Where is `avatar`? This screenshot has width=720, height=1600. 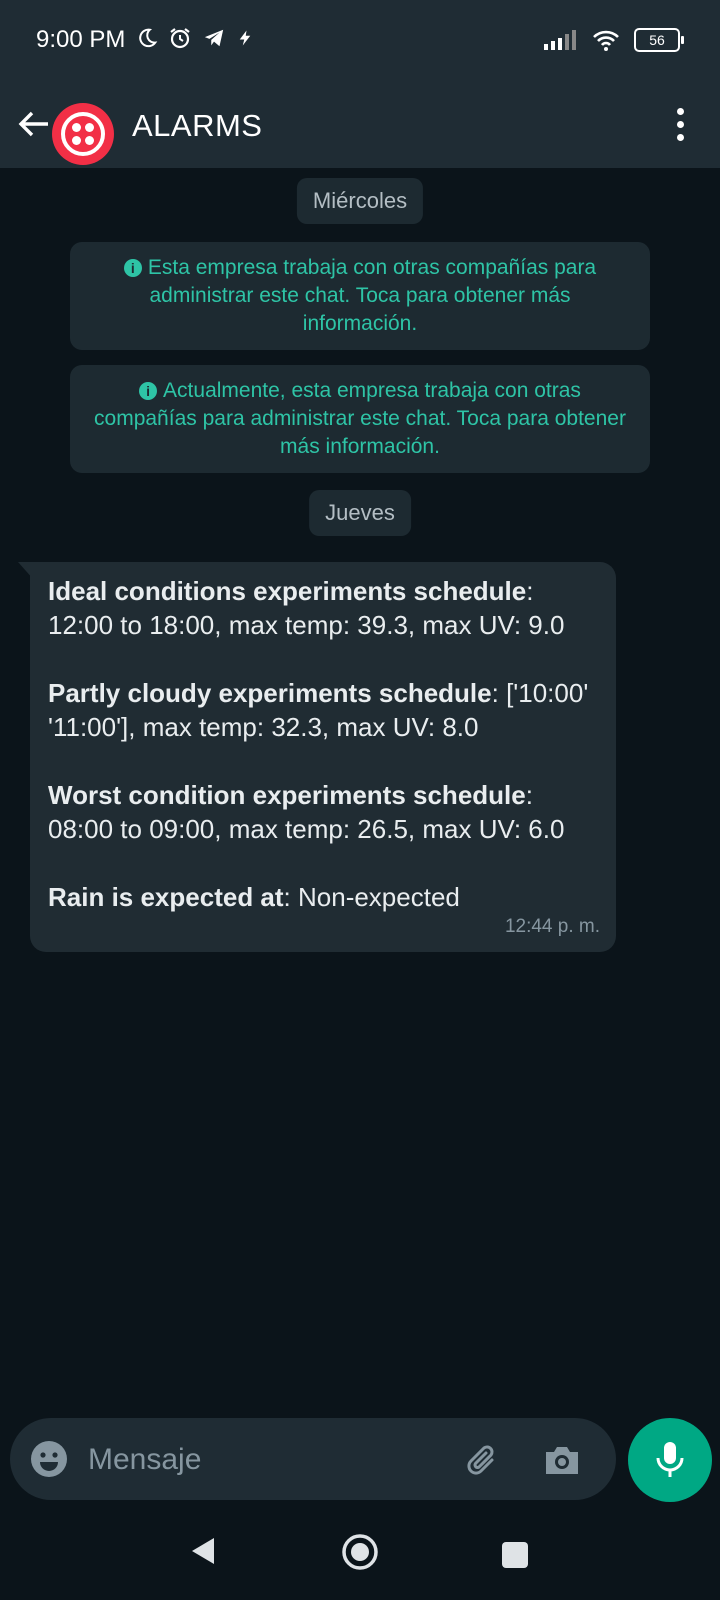 avatar is located at coordinates (83, 134).